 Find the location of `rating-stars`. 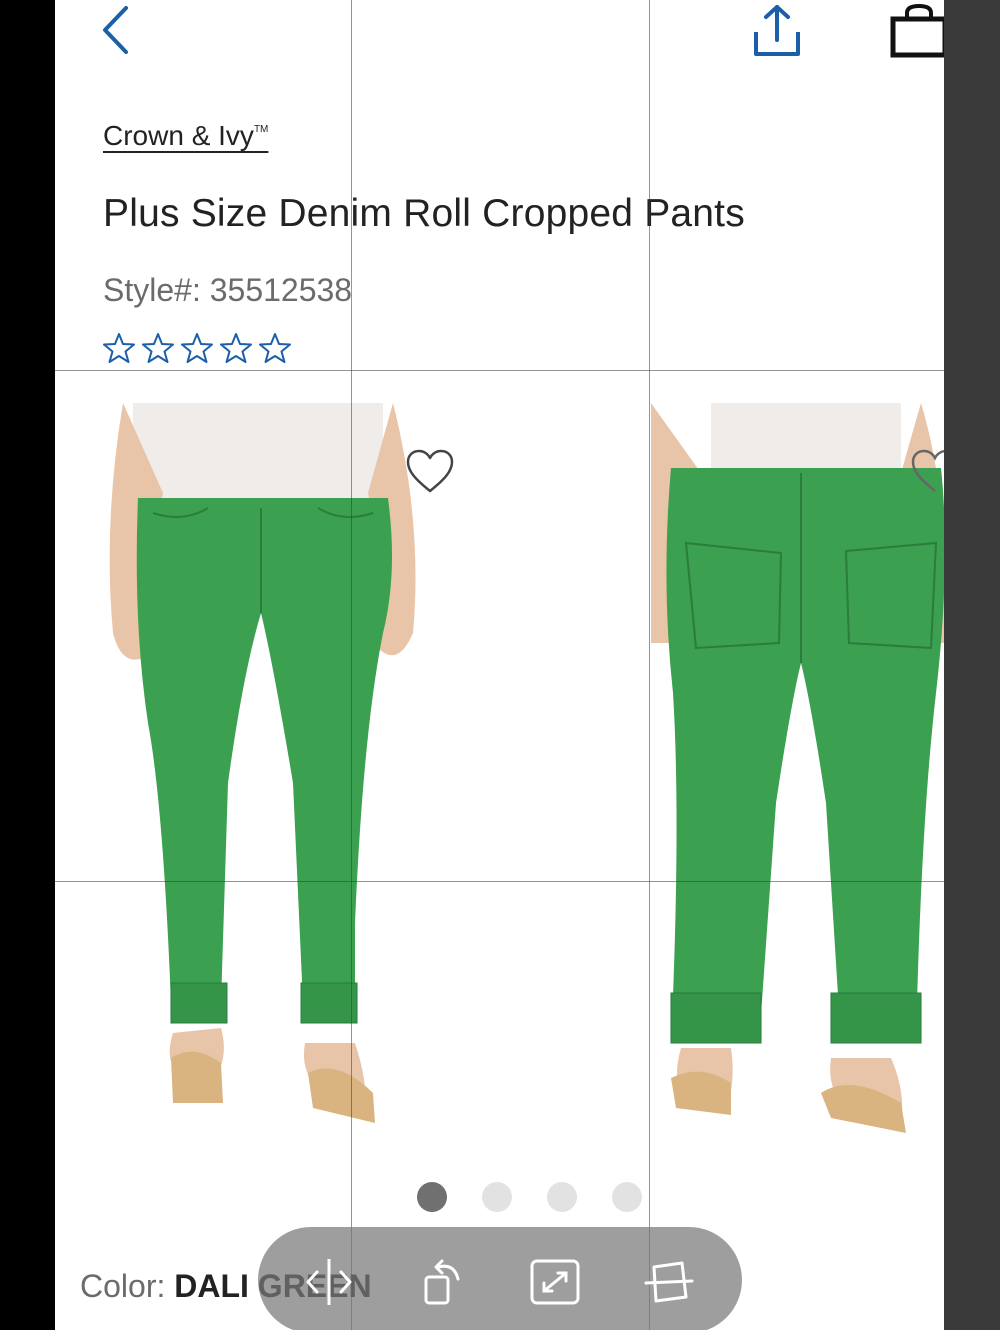

rating-stars is located at coordinates (197, 348).